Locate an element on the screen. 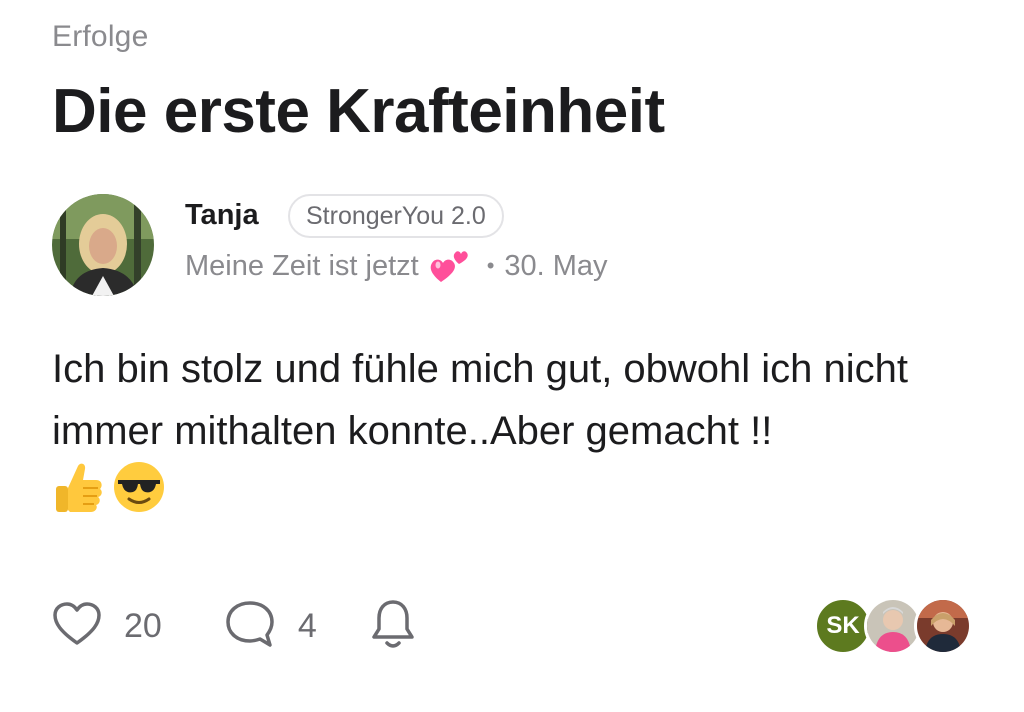  post-category: Erfolge is located at coordinates (100, 37).